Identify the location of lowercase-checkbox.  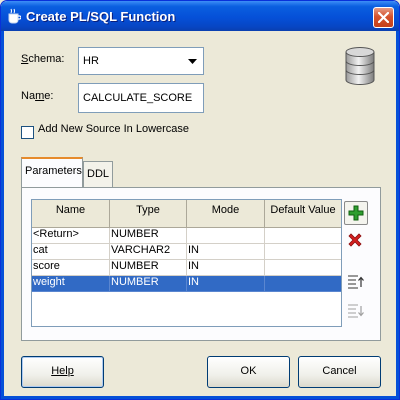
(27, 132).